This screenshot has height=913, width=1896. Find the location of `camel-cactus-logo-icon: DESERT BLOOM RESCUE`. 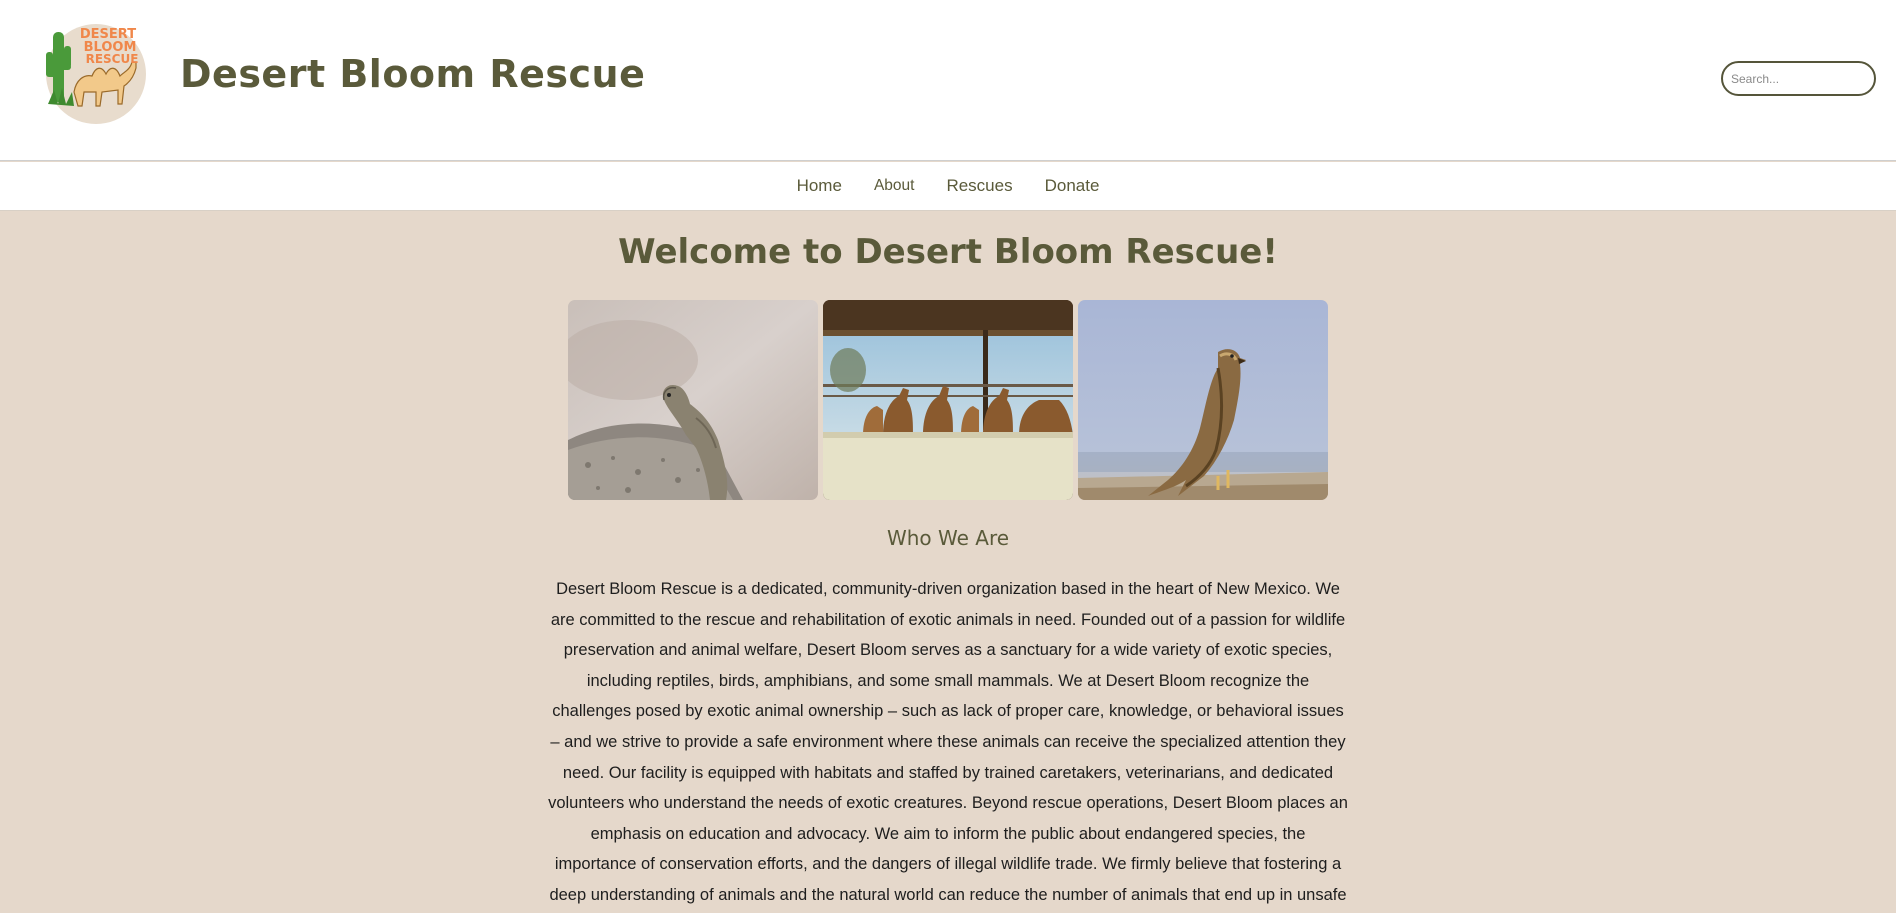

camel-cactus-logo-icon: DESERT BLOOM RESCUE is located at coordinates (96, 74).